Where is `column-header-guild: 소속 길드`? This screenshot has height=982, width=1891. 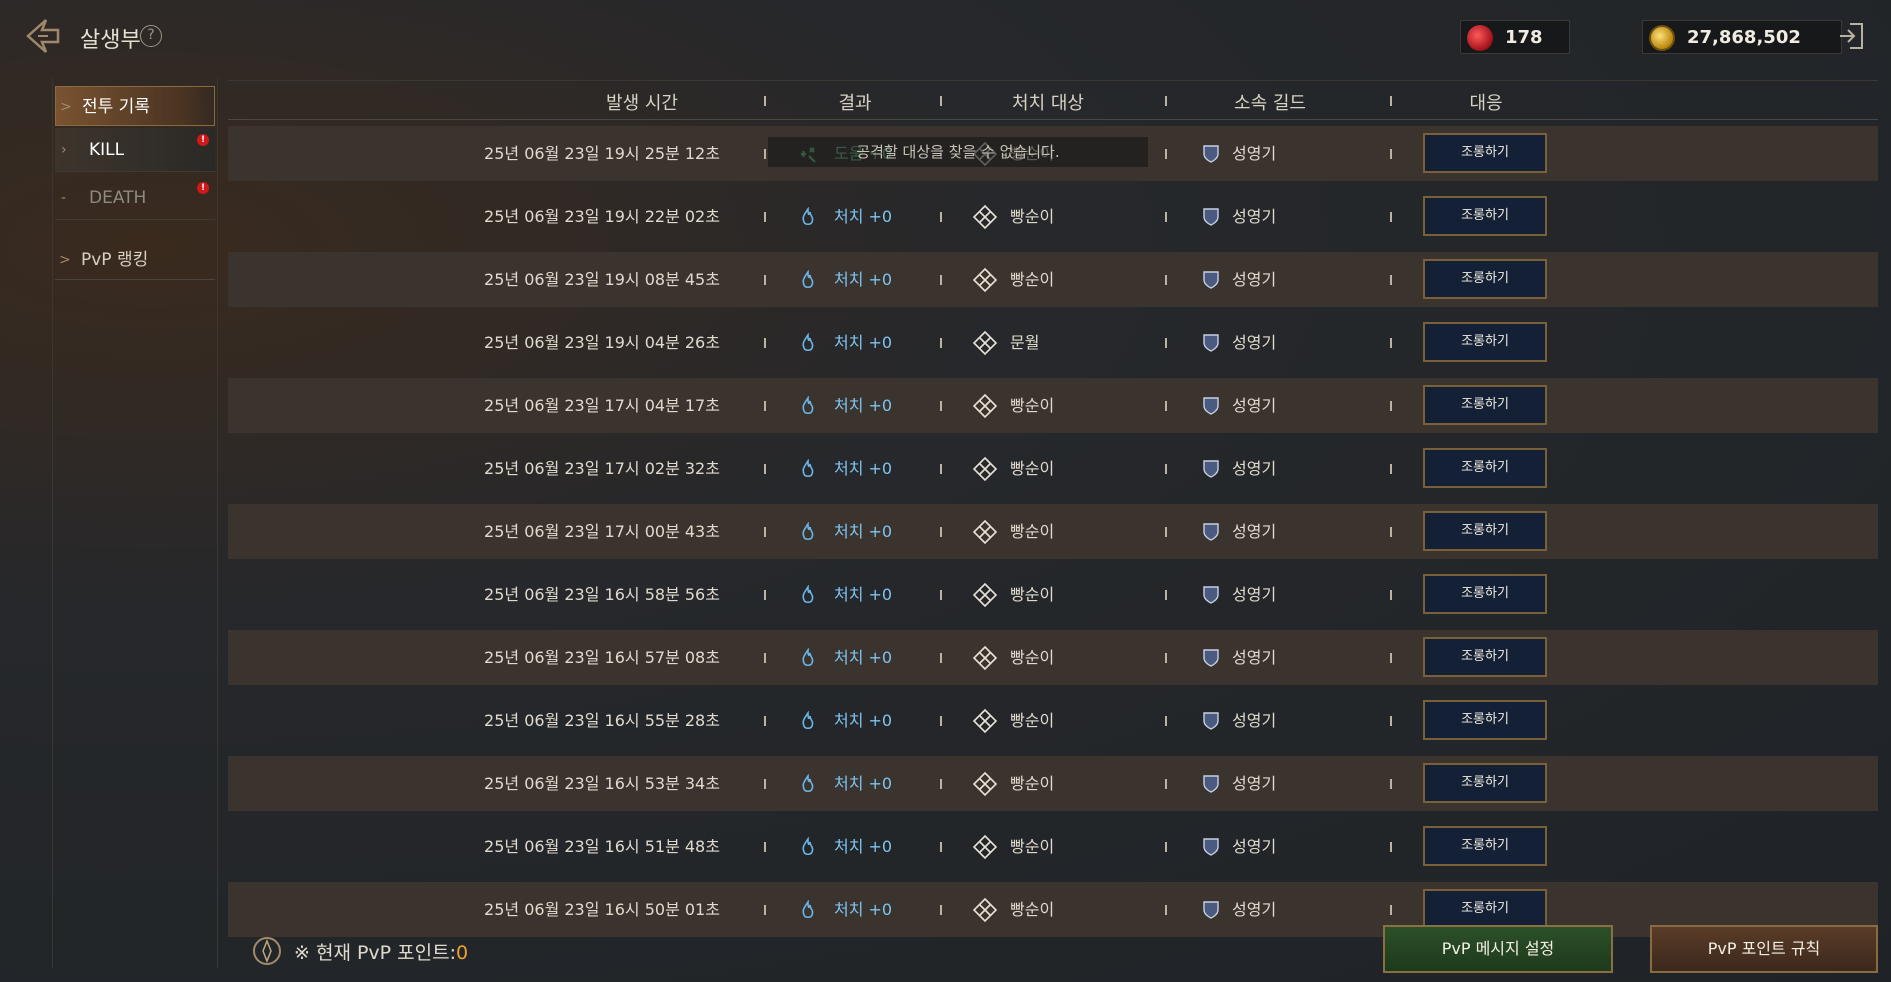 column-header-guild: 소속 길드 is located at coordinates (1270, 103).